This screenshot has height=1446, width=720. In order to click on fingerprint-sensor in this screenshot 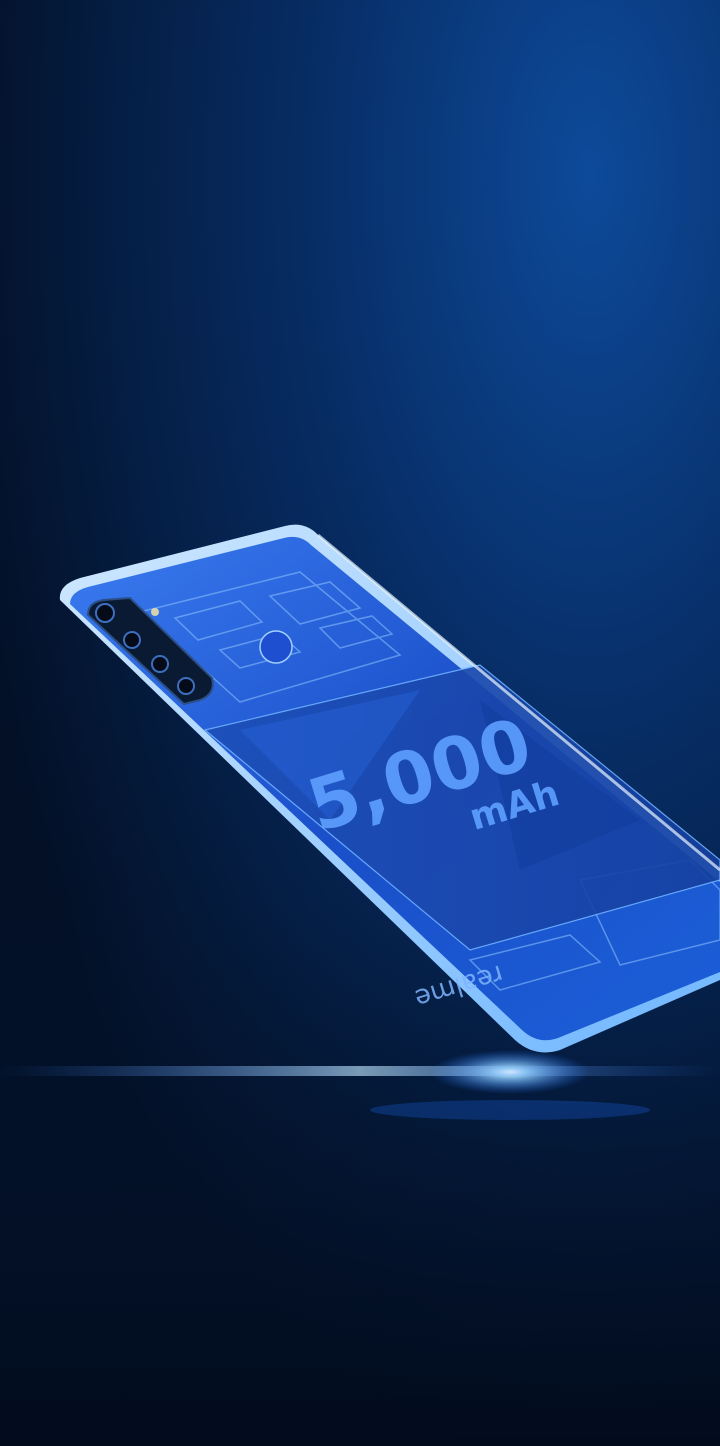, I will do `click(276, 647)`.